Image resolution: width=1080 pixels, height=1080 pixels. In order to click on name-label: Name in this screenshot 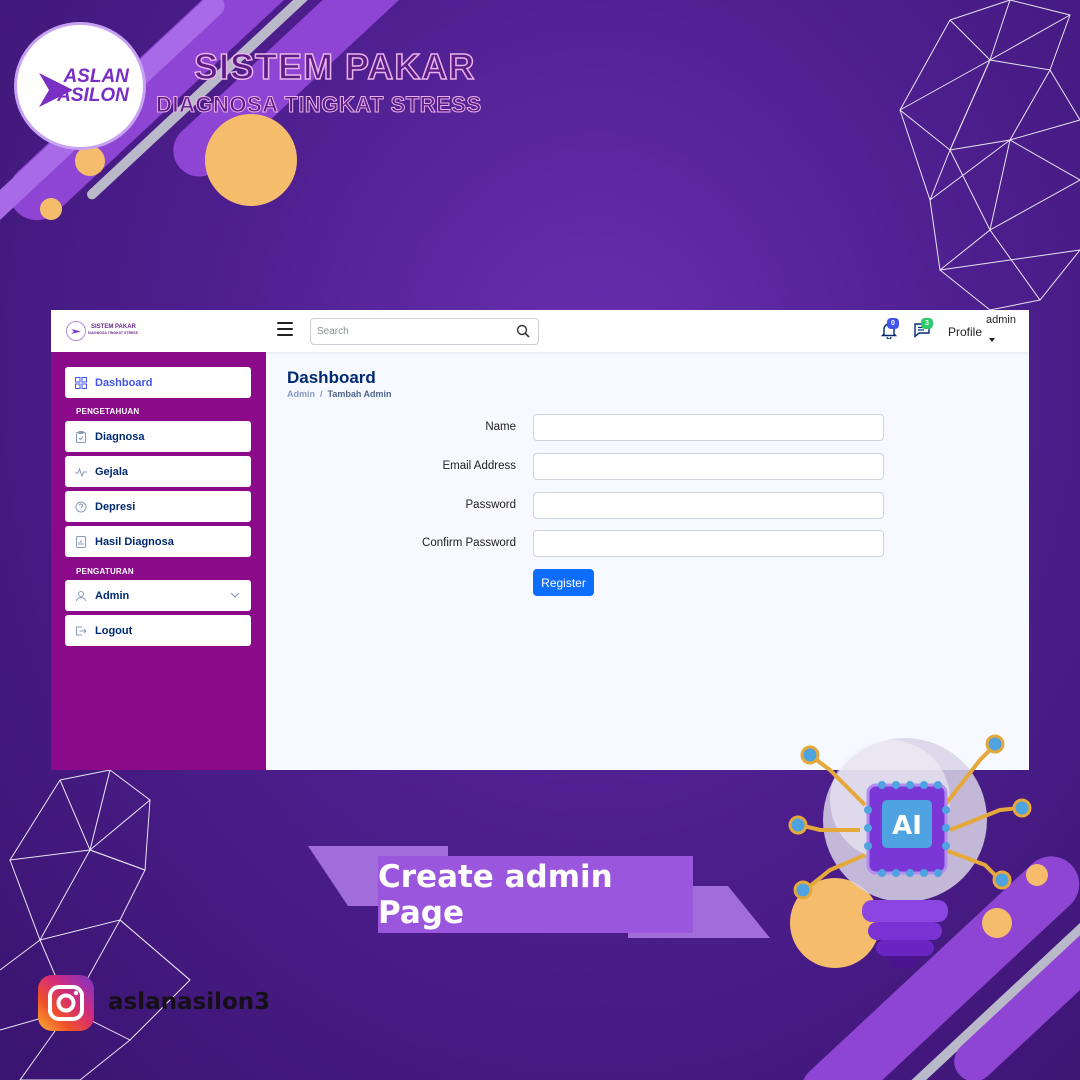, I will do `click(500, 427)`.